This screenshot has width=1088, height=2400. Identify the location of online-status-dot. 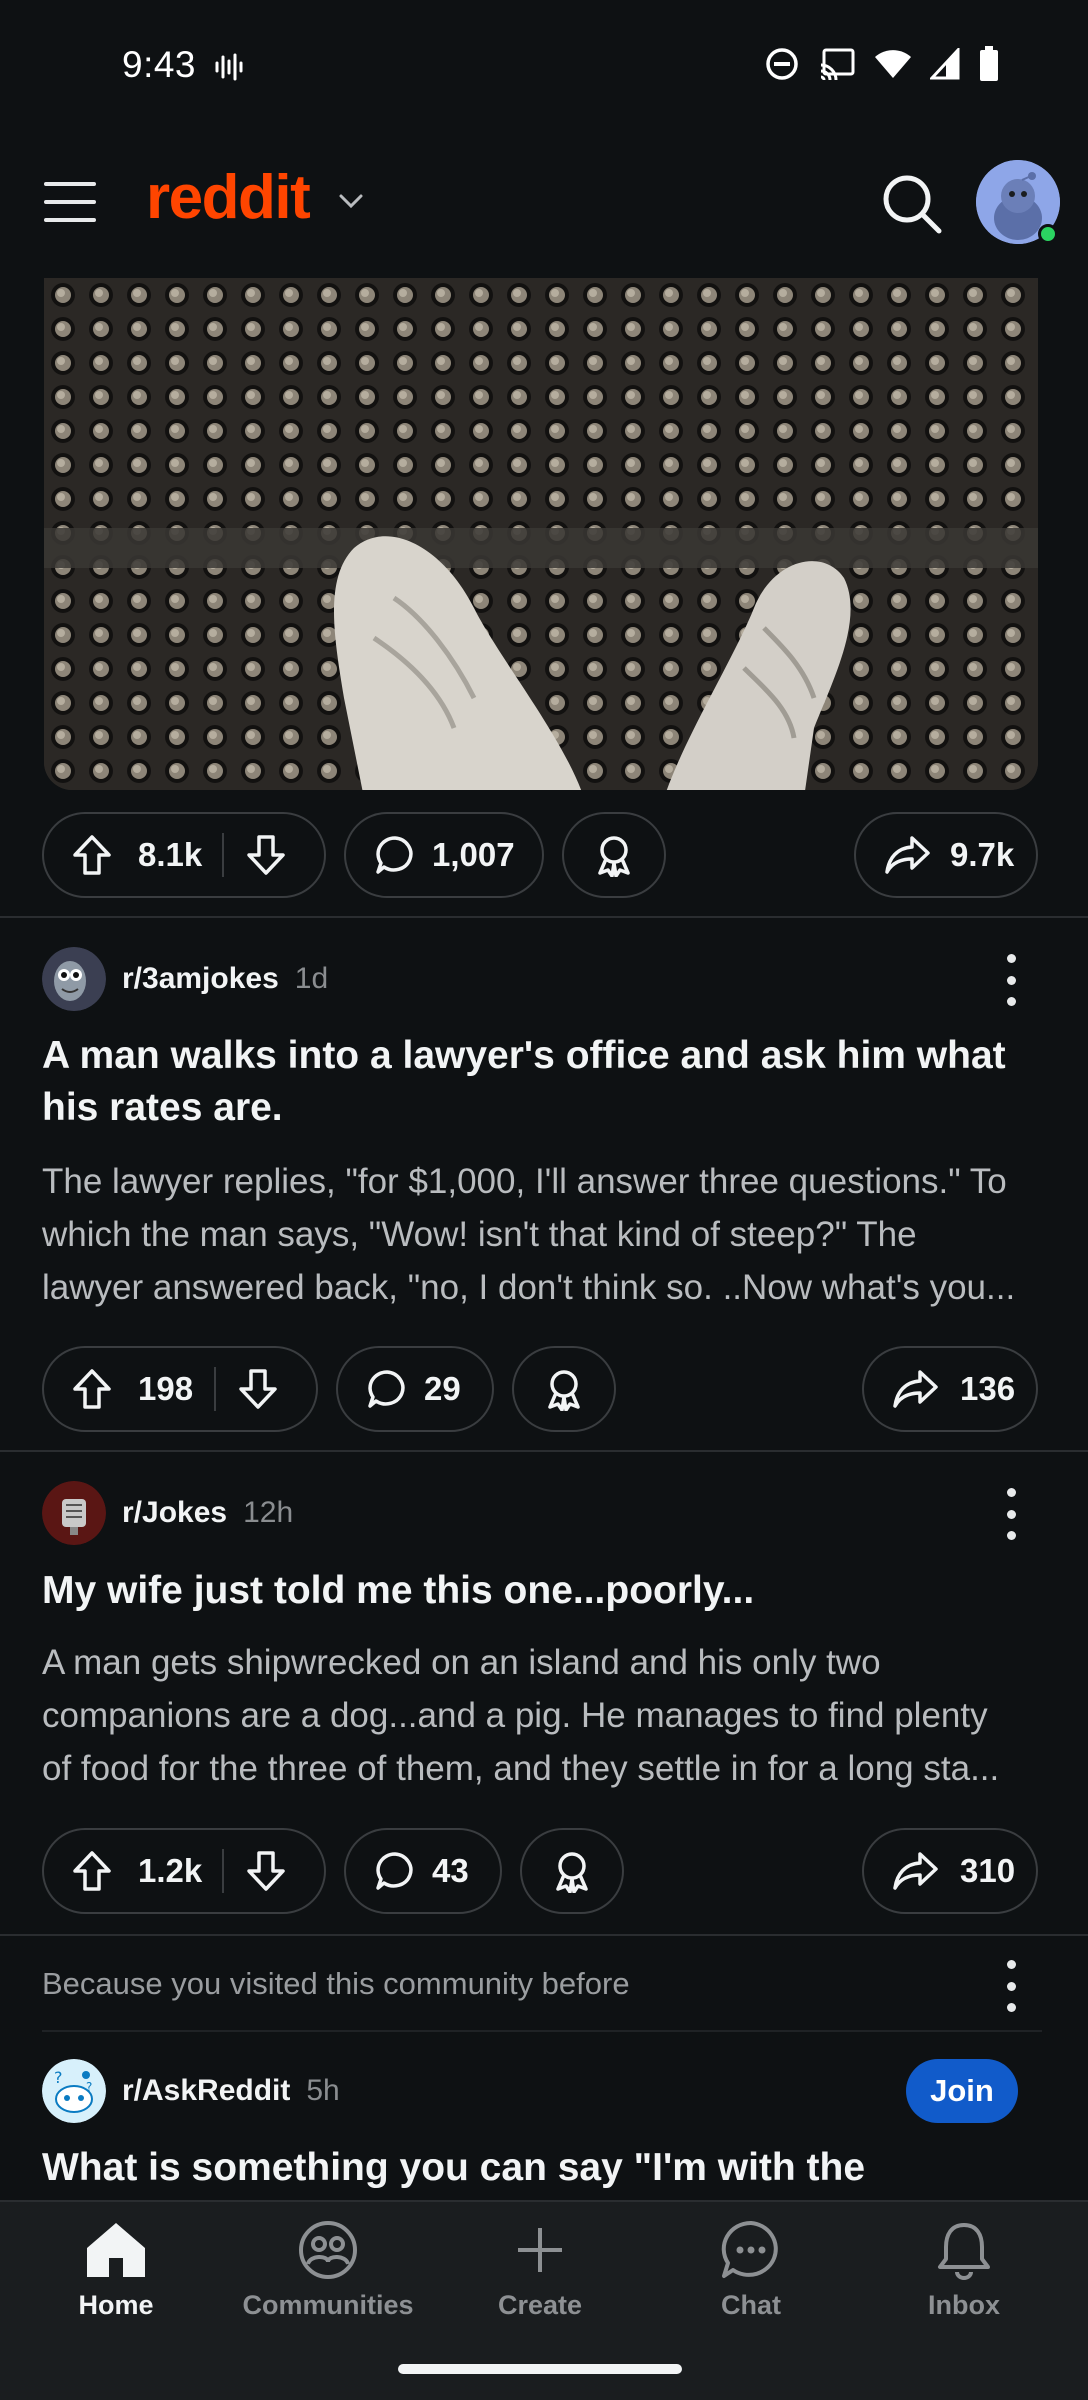
(1048, 234).